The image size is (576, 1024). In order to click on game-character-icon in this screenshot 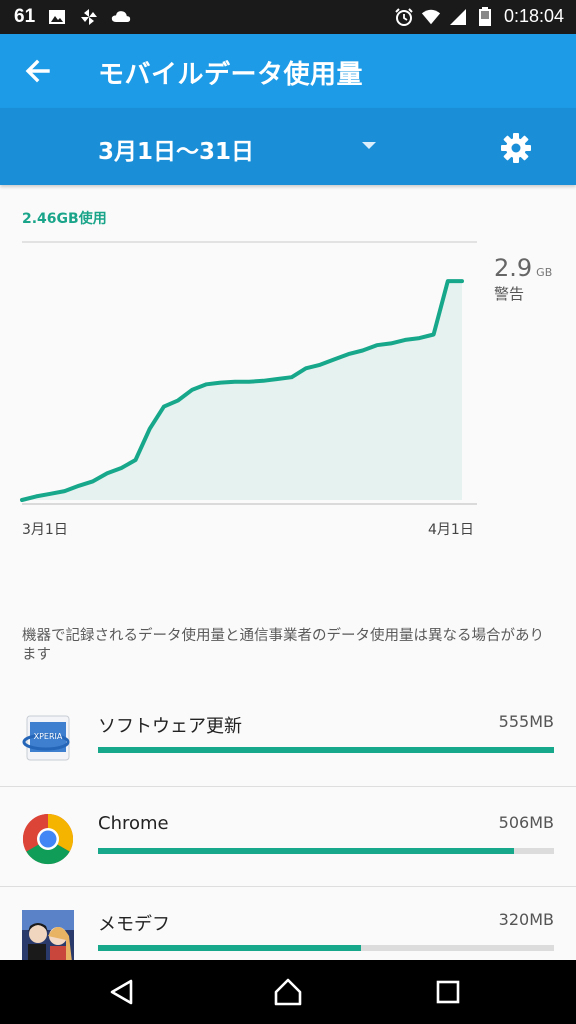, I will do `click(48, 936)`.